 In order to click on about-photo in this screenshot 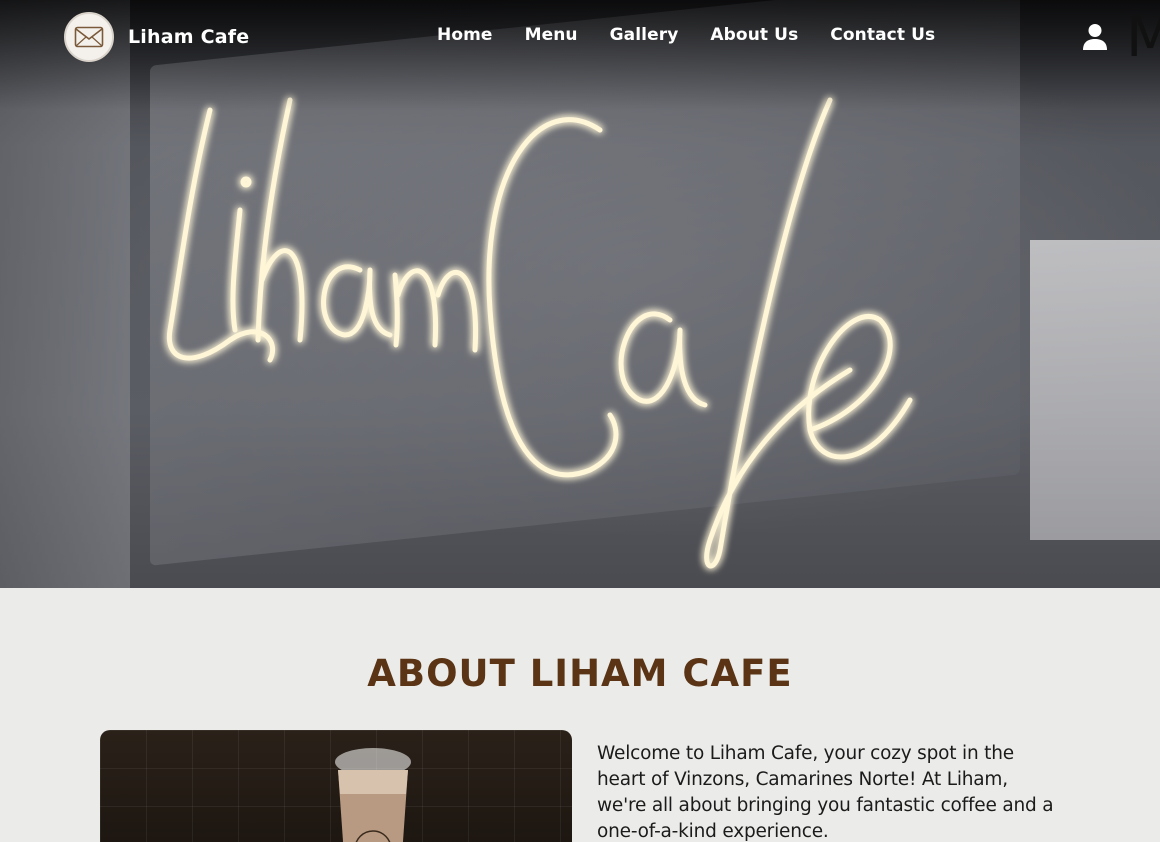, I will do `click(336, 786)`.